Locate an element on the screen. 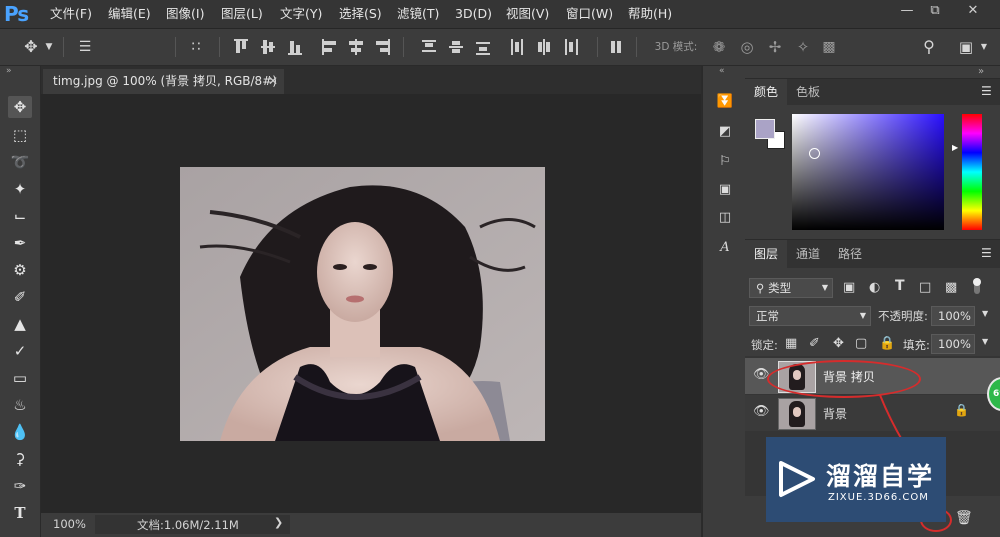  distribute-top-icon is located at coordinates (429, 47).